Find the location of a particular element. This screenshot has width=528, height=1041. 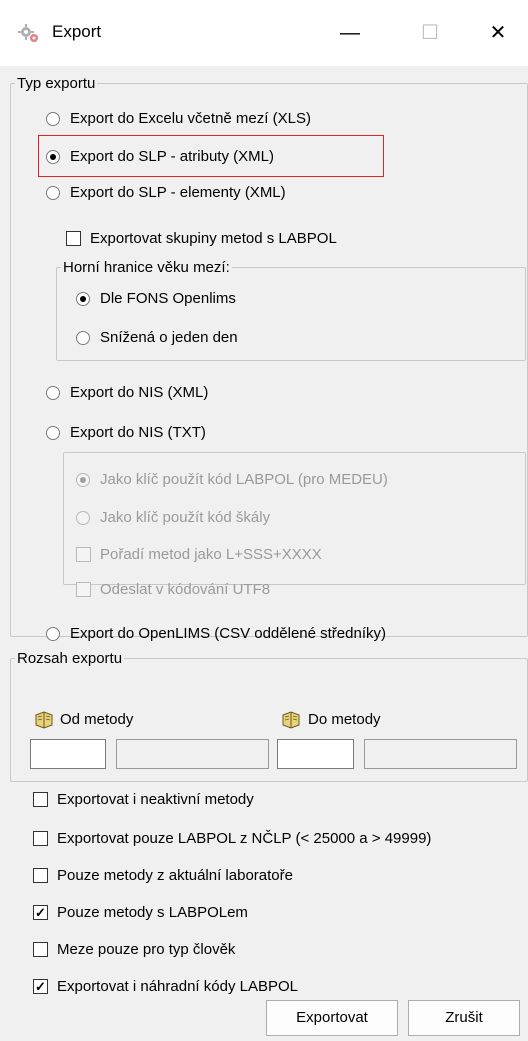

radio-label: Export do Excelu včetně mezí (XLS) is located at coordinates (190, 118).